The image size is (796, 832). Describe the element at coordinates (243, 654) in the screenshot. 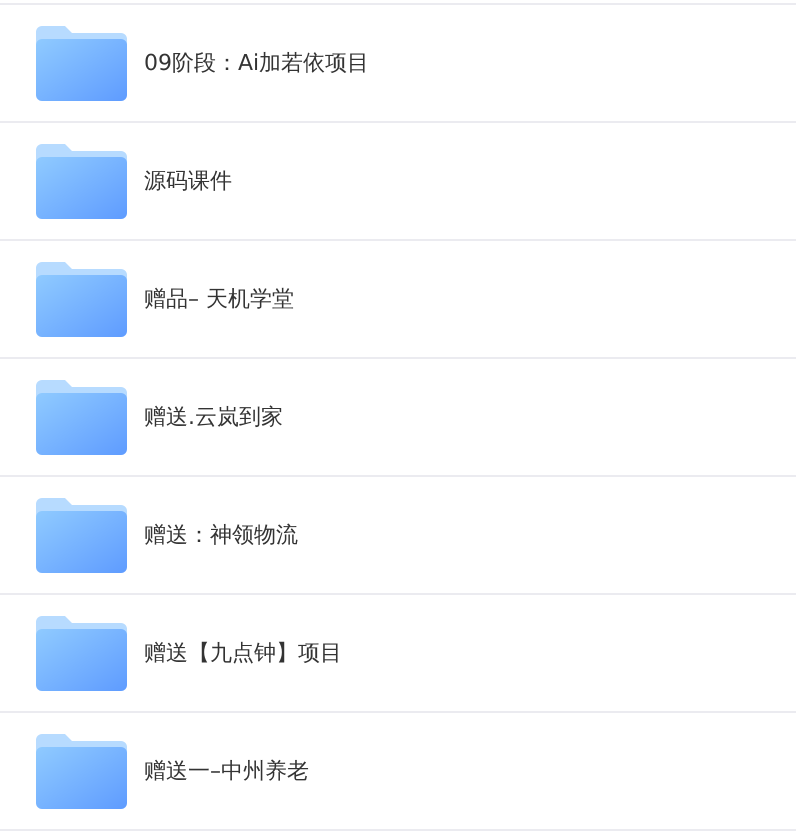

I see `folder-name: 赠送【九点钟】项目` at that location.